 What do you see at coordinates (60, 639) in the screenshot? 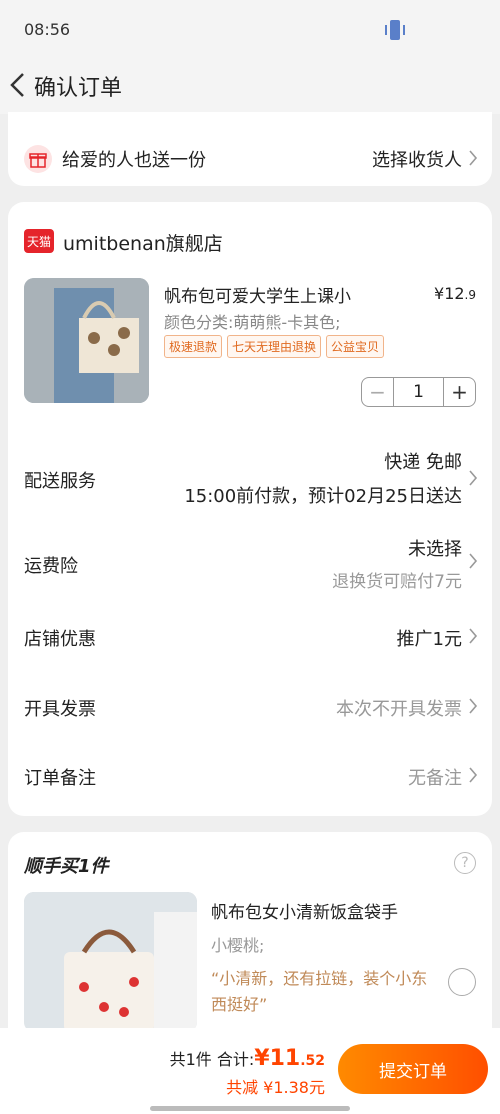
I see `shop-discount-label: 店铺优惠` at bounding box center [60, 639].